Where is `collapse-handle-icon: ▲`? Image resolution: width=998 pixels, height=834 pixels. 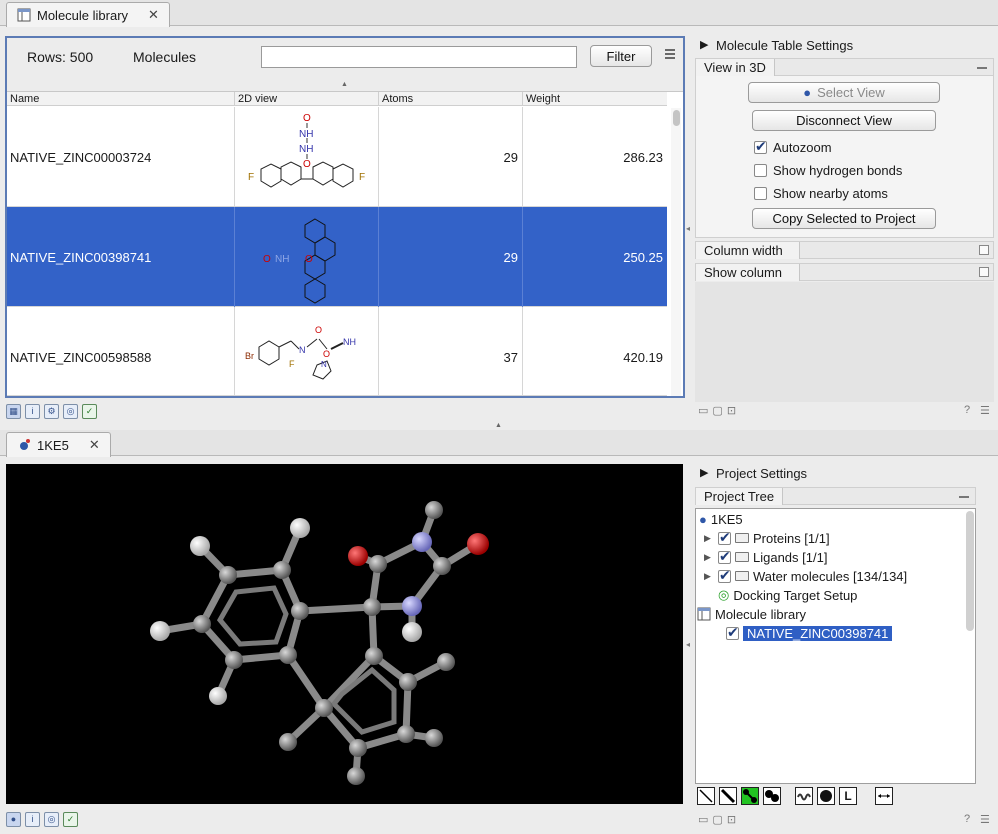
collapse-handle-icon: ▲ is located at coordinates (344, 84).